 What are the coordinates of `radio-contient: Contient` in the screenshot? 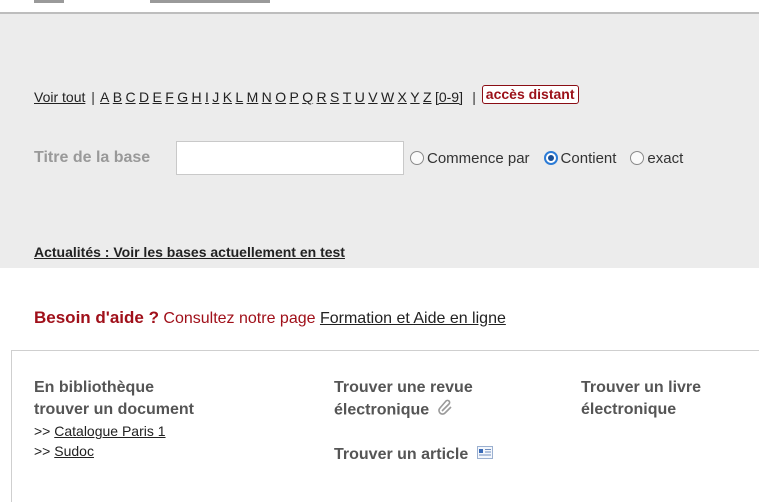 It's located at (580, 158).